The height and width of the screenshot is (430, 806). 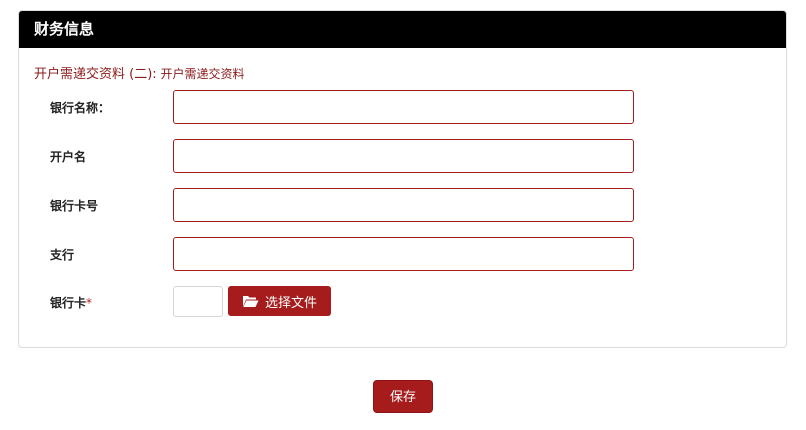 I want to click on card-number-row: 银行卡号, so click(x=402, y=205).